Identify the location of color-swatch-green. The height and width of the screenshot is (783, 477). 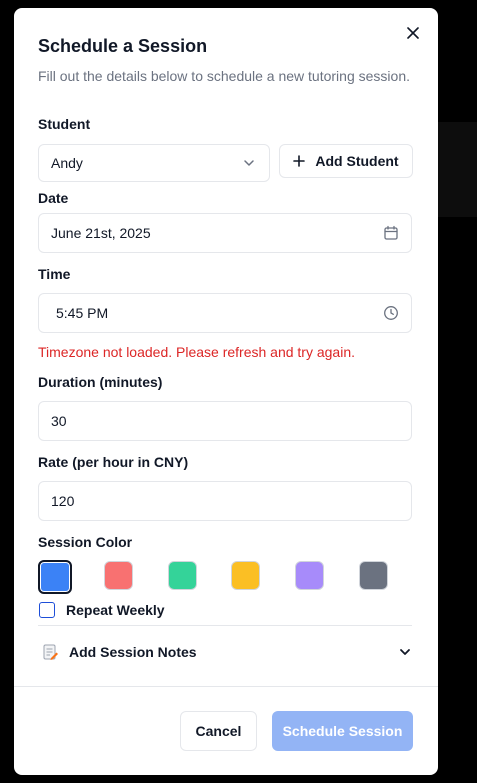
(182, 575).